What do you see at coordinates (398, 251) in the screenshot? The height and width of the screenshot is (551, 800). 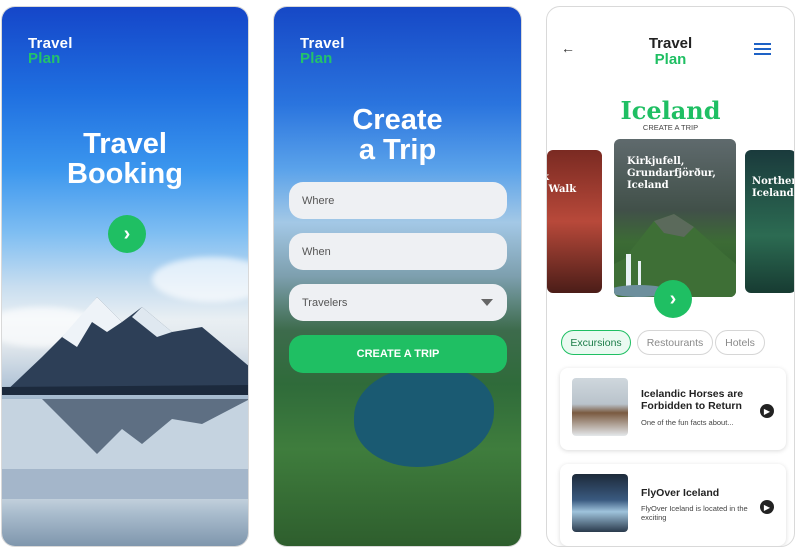 I see `when-field: When` at bounding box center [398, 251].